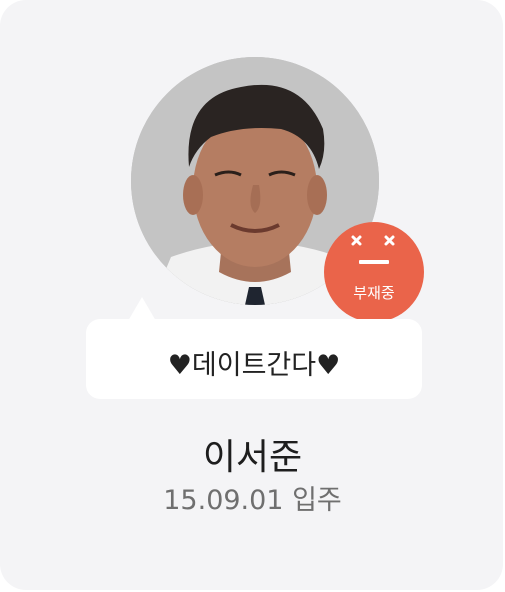 This screenshot has height=592, width=505. Describe the element at coordinates (374, 272) in the screenshot. I see `status-badge: 부재중` at that location.